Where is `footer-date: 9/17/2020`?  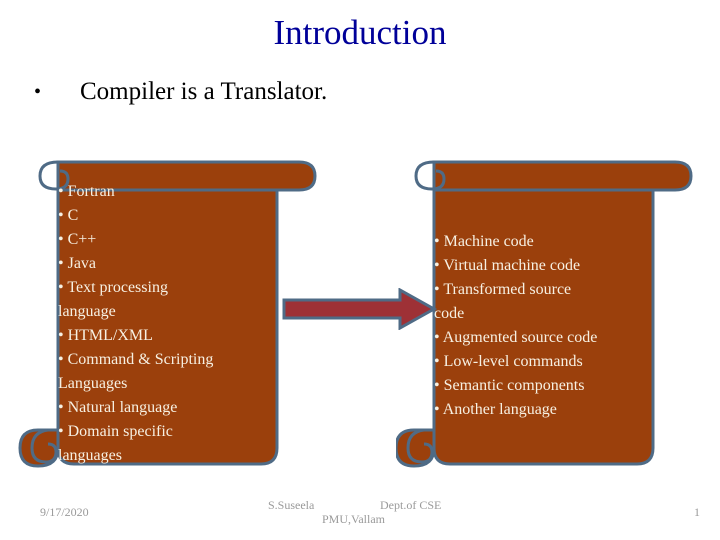
footer-date: 9/17/2020 is located at coordinates (64, 512).